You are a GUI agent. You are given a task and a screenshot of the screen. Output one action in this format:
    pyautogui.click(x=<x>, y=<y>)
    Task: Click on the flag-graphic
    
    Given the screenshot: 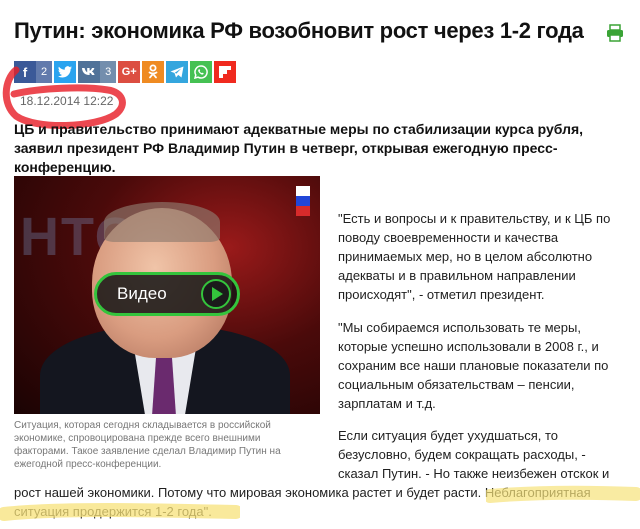 What is the action you would take?
    pyautogui.click(x=303, y=201)
    